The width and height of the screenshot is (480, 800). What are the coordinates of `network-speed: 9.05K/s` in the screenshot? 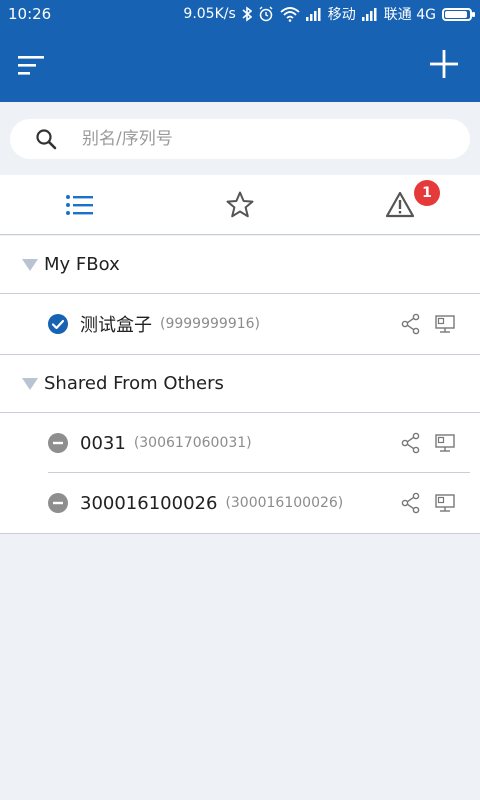 It's located at (209, 14).